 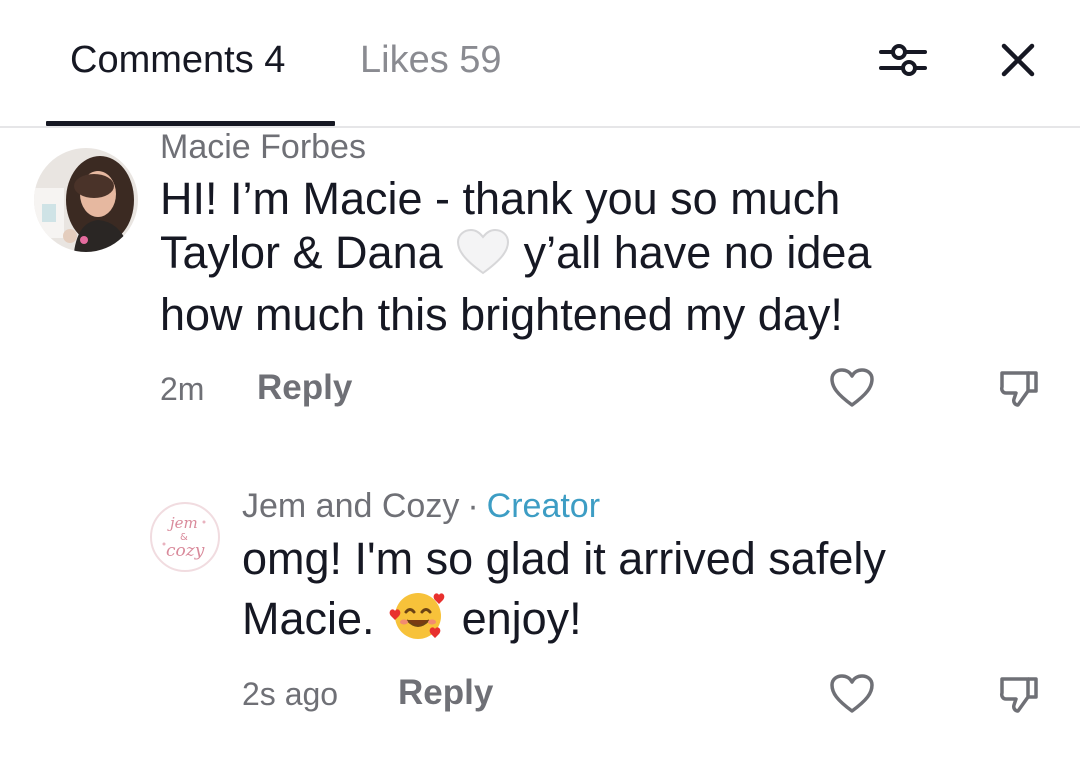 I want to click on comment-timestamp: 2s ago, so click(x=290, y=694).